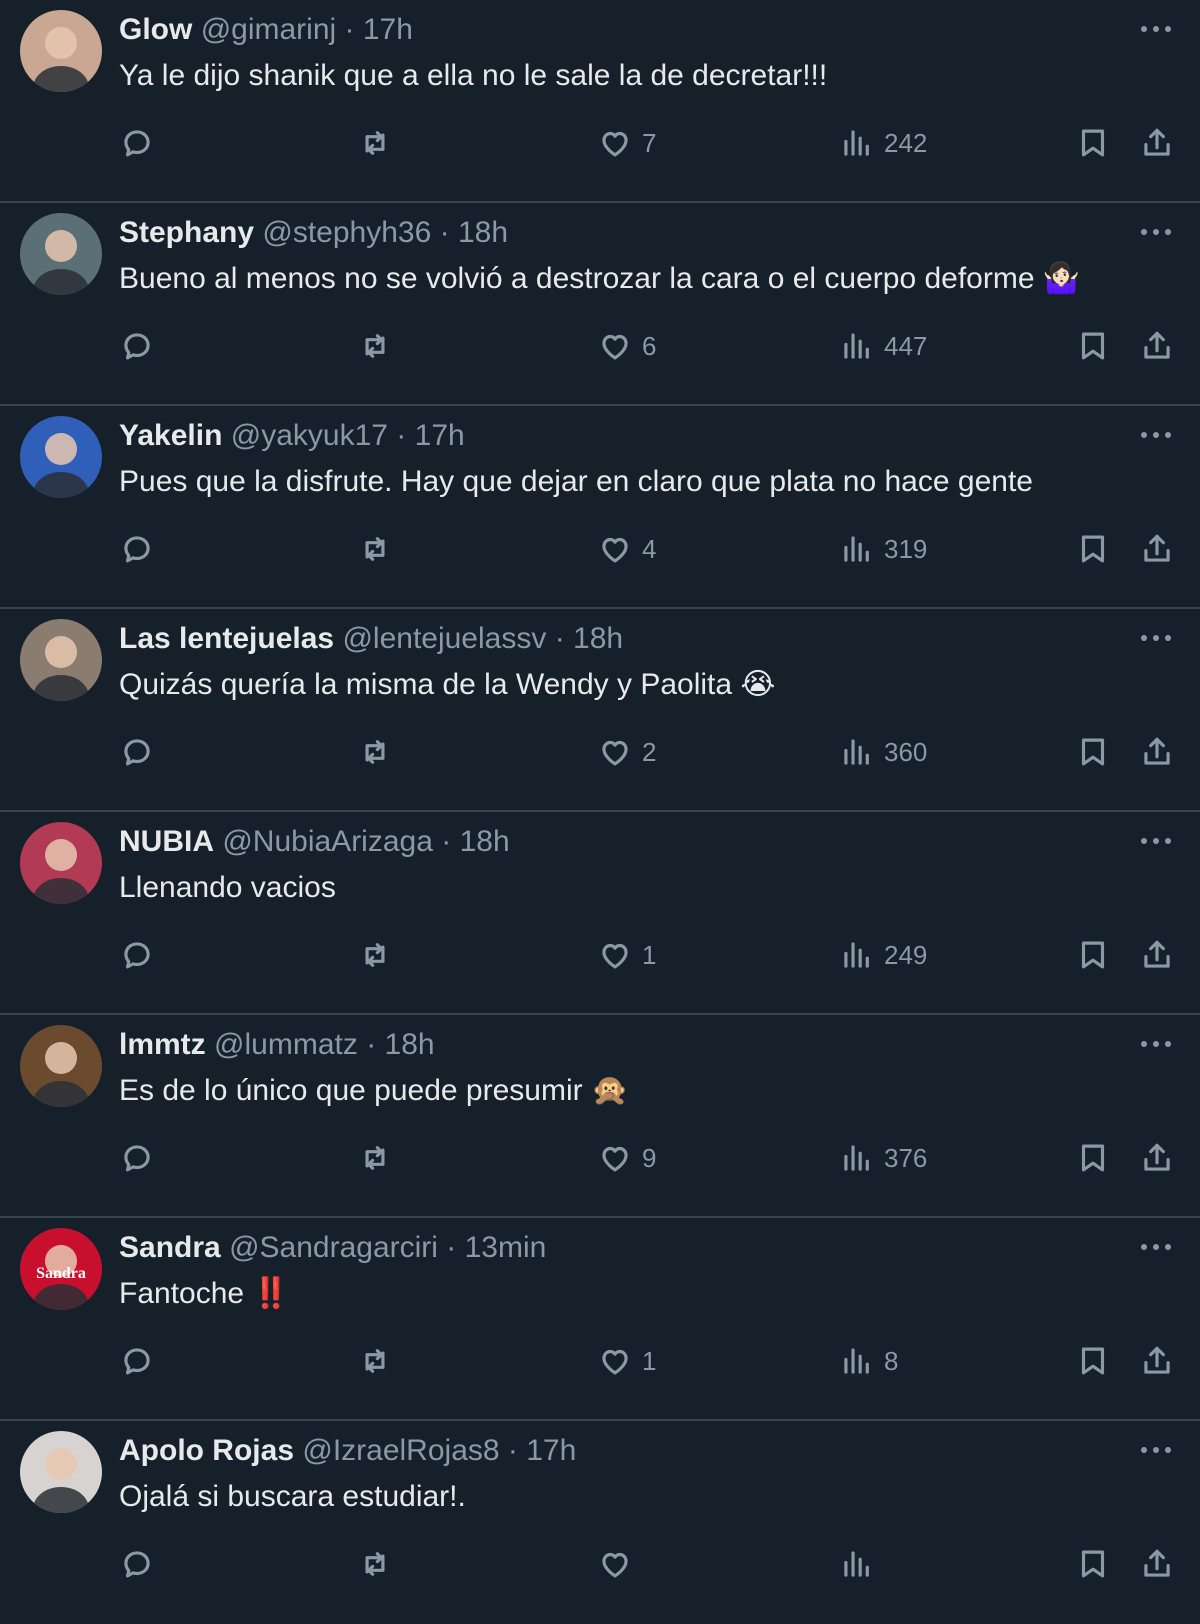 The image size is (1200, 1624). Describe the element at coordinates (268, 29) in the screenshot. I see `username-handle: @gimarinj` at that location.